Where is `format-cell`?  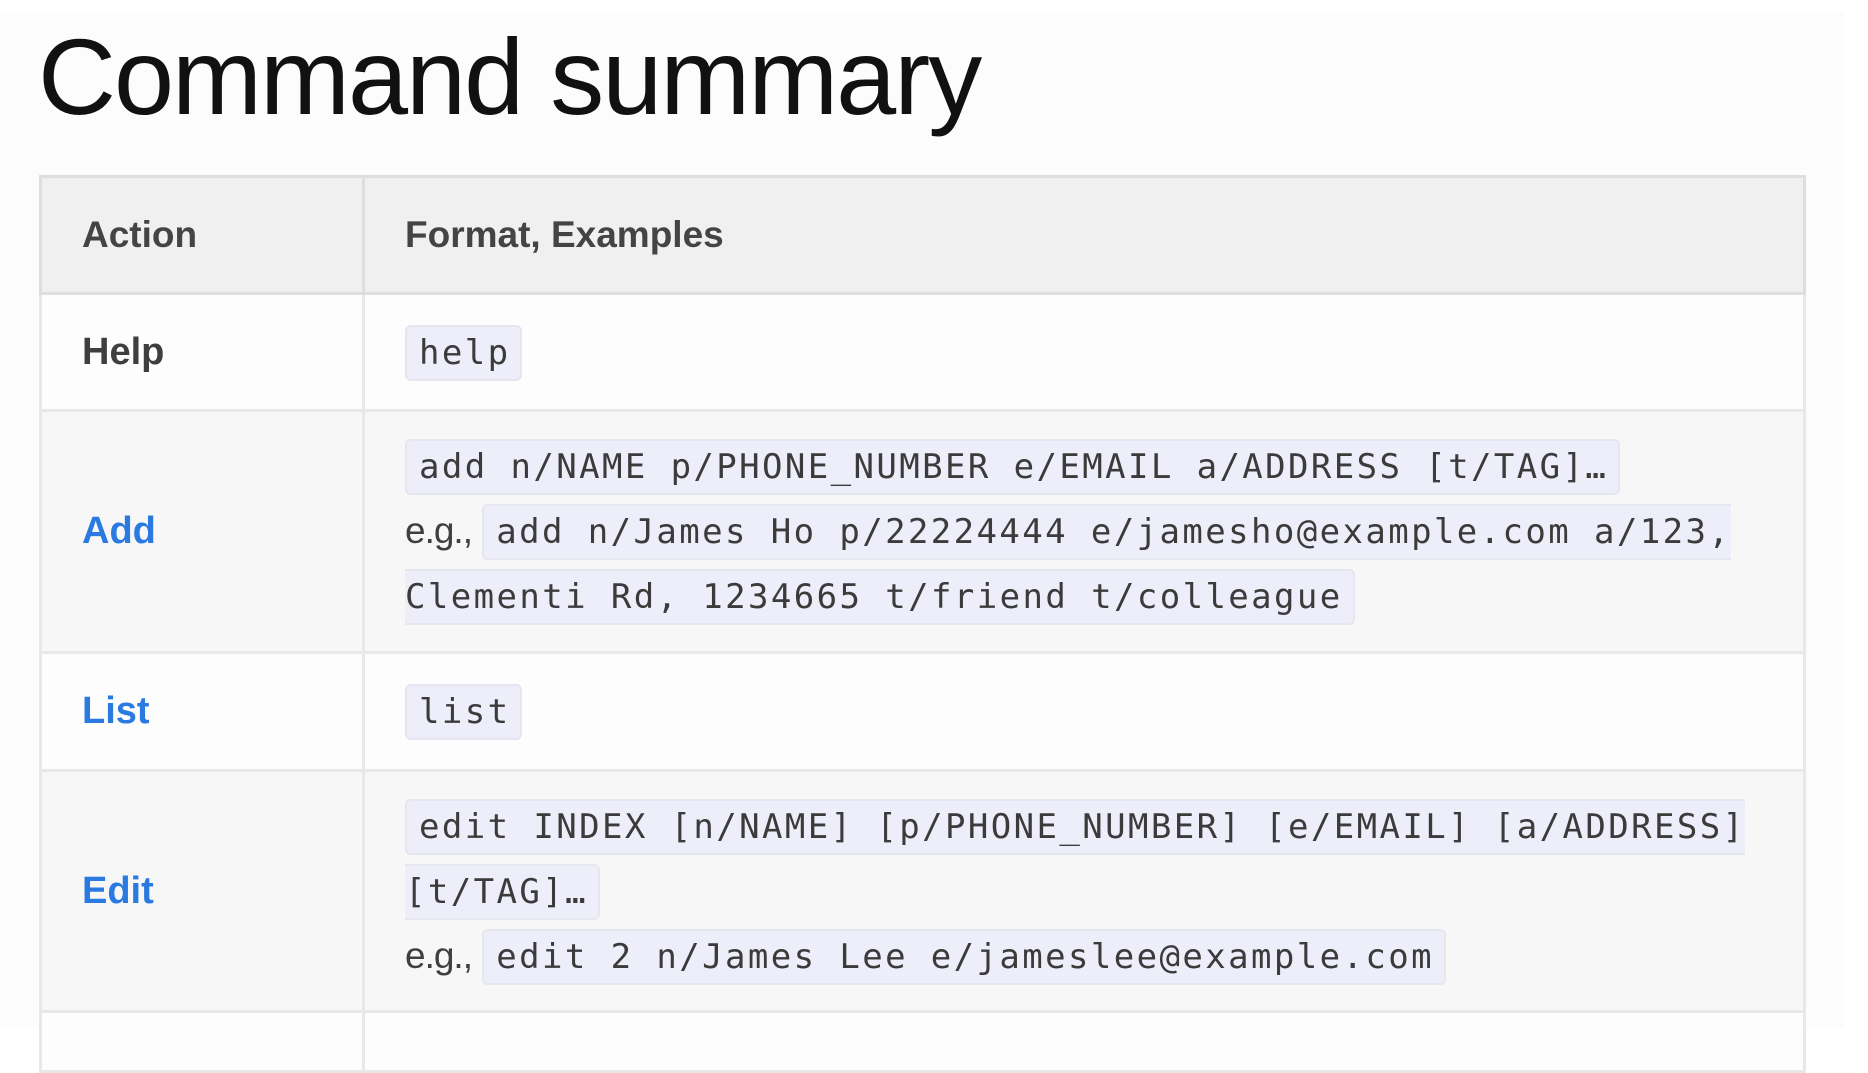 format-cell is located at coordinates (1084, 1041).